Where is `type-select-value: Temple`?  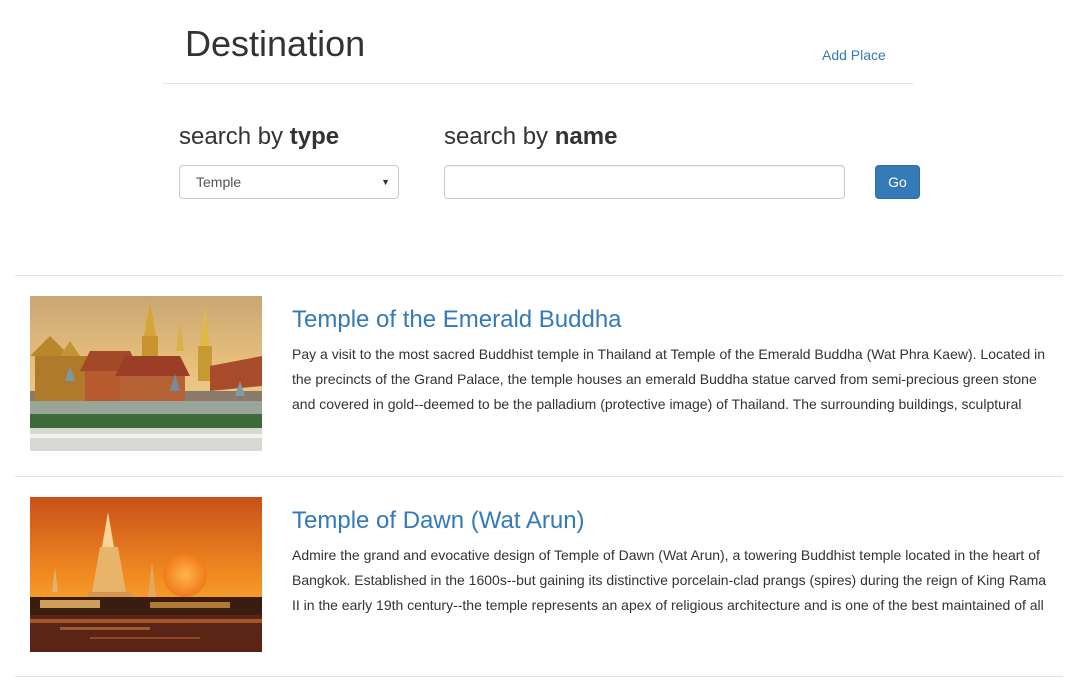
type-select-value: Temple is located at coordinates (219, 182).